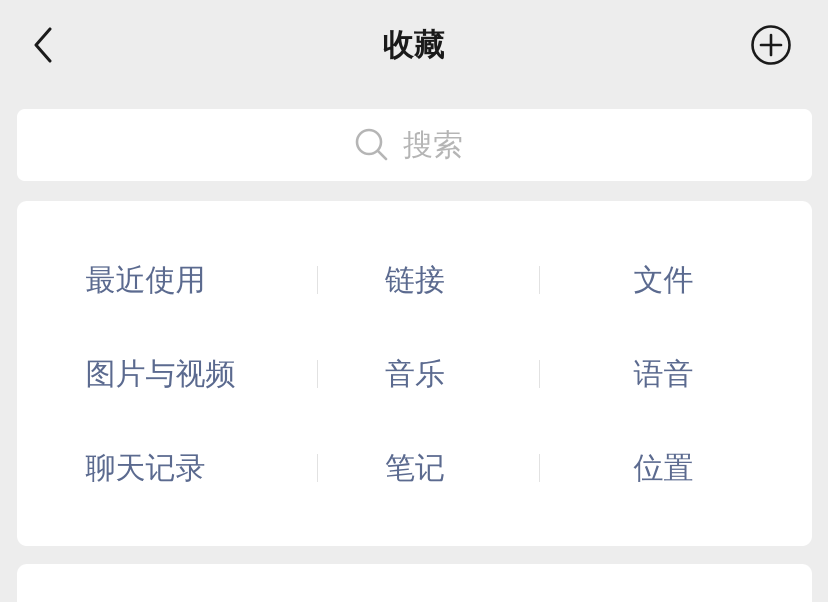  I want to click on category-link: 聊天记录, so click(166, 468).